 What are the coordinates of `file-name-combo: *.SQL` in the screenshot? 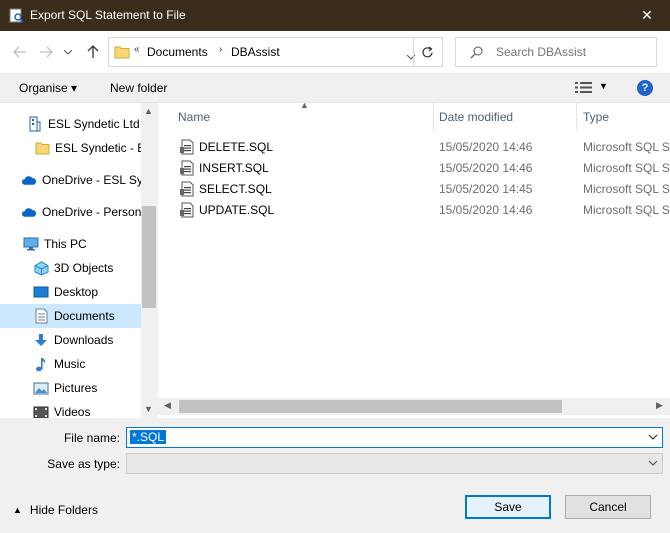 It's located at (394, 437).